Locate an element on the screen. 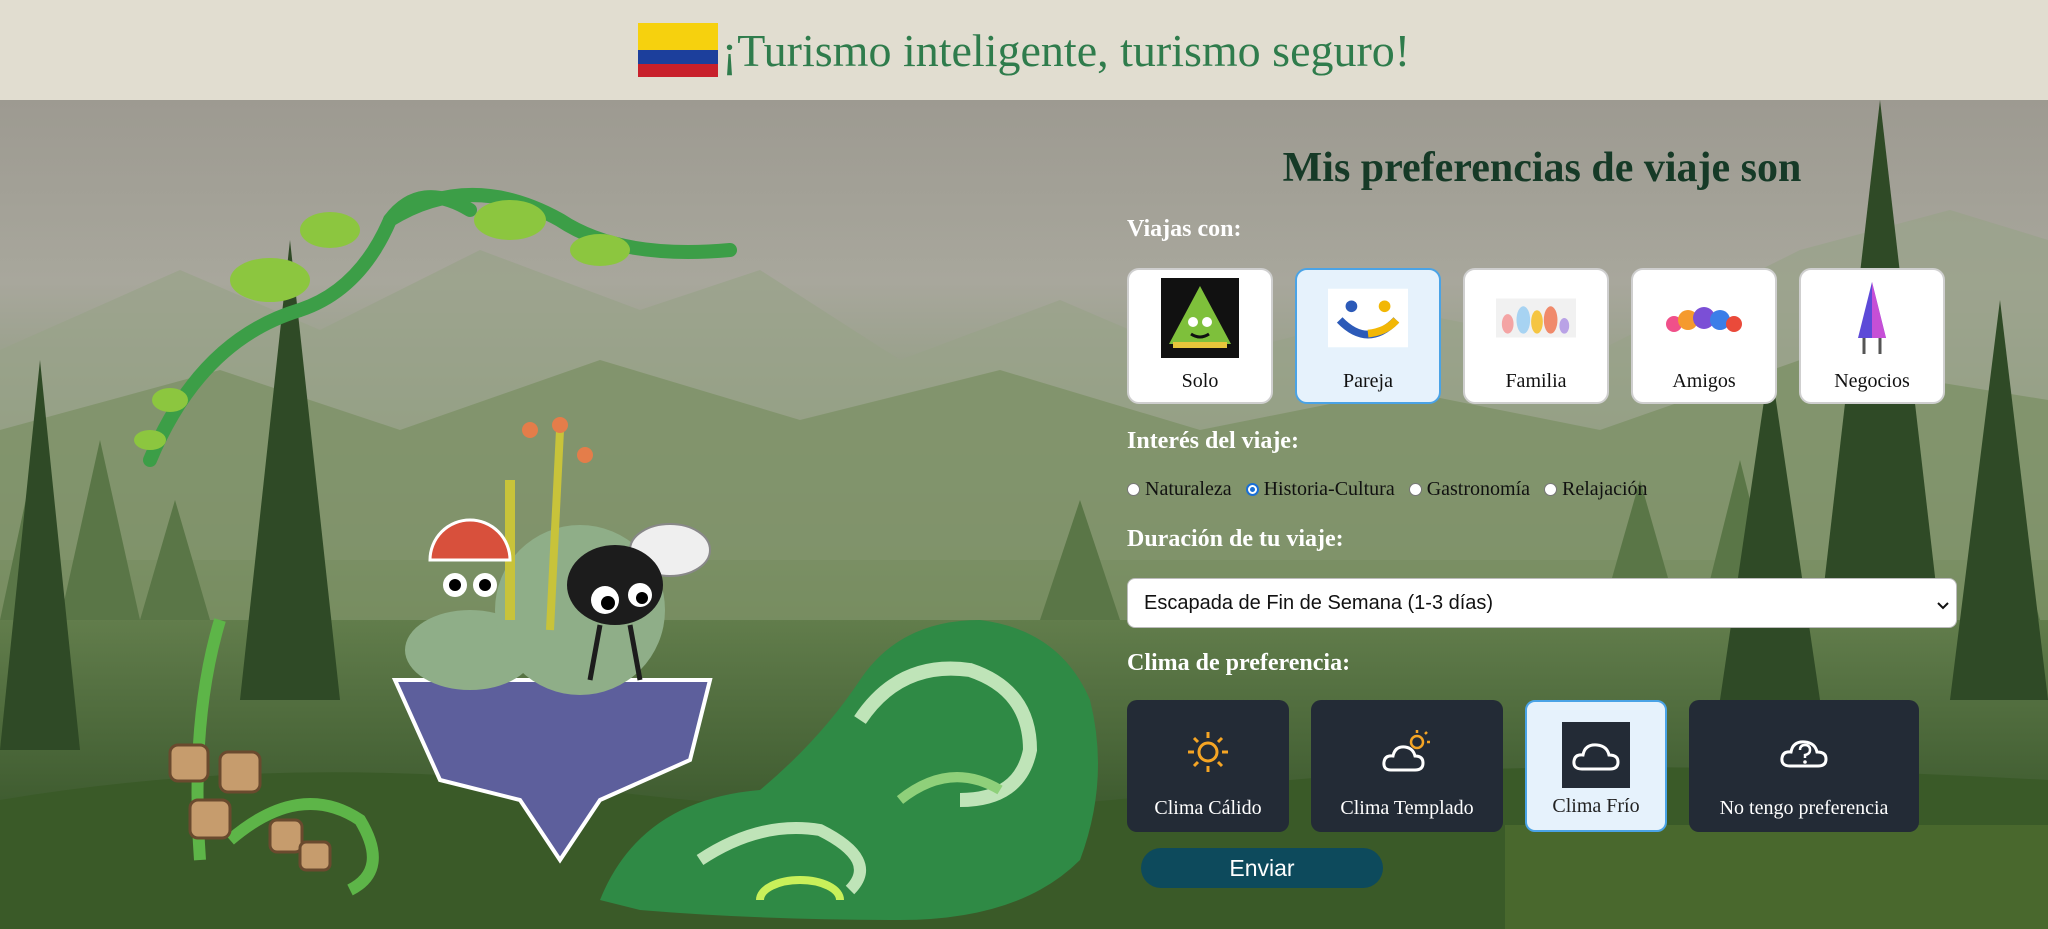  family-figures-icon is located at coordinates (1536, 318).